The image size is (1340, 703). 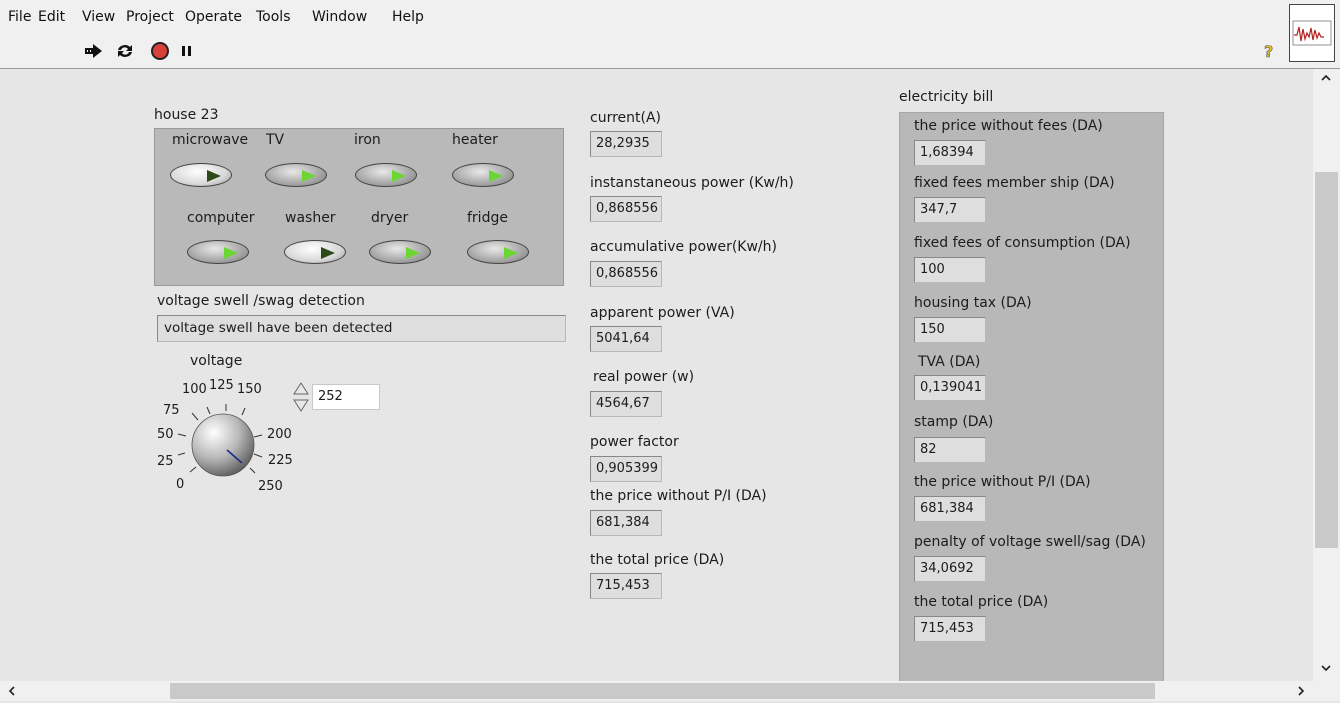 What do you see at coordinates (626, 209) in the screenshot?
I see `meas-inst-power: 0,868556` at bounding box center [626, 209].